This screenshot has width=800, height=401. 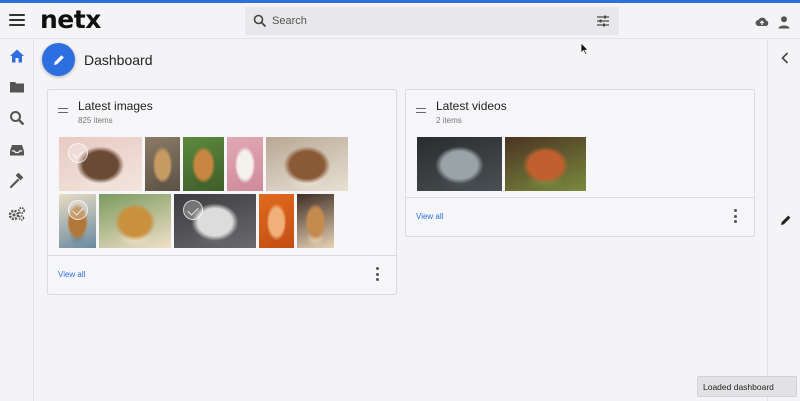 I want to click on thumbnail-dog-pitbull-road, so click(x=215, y=221).